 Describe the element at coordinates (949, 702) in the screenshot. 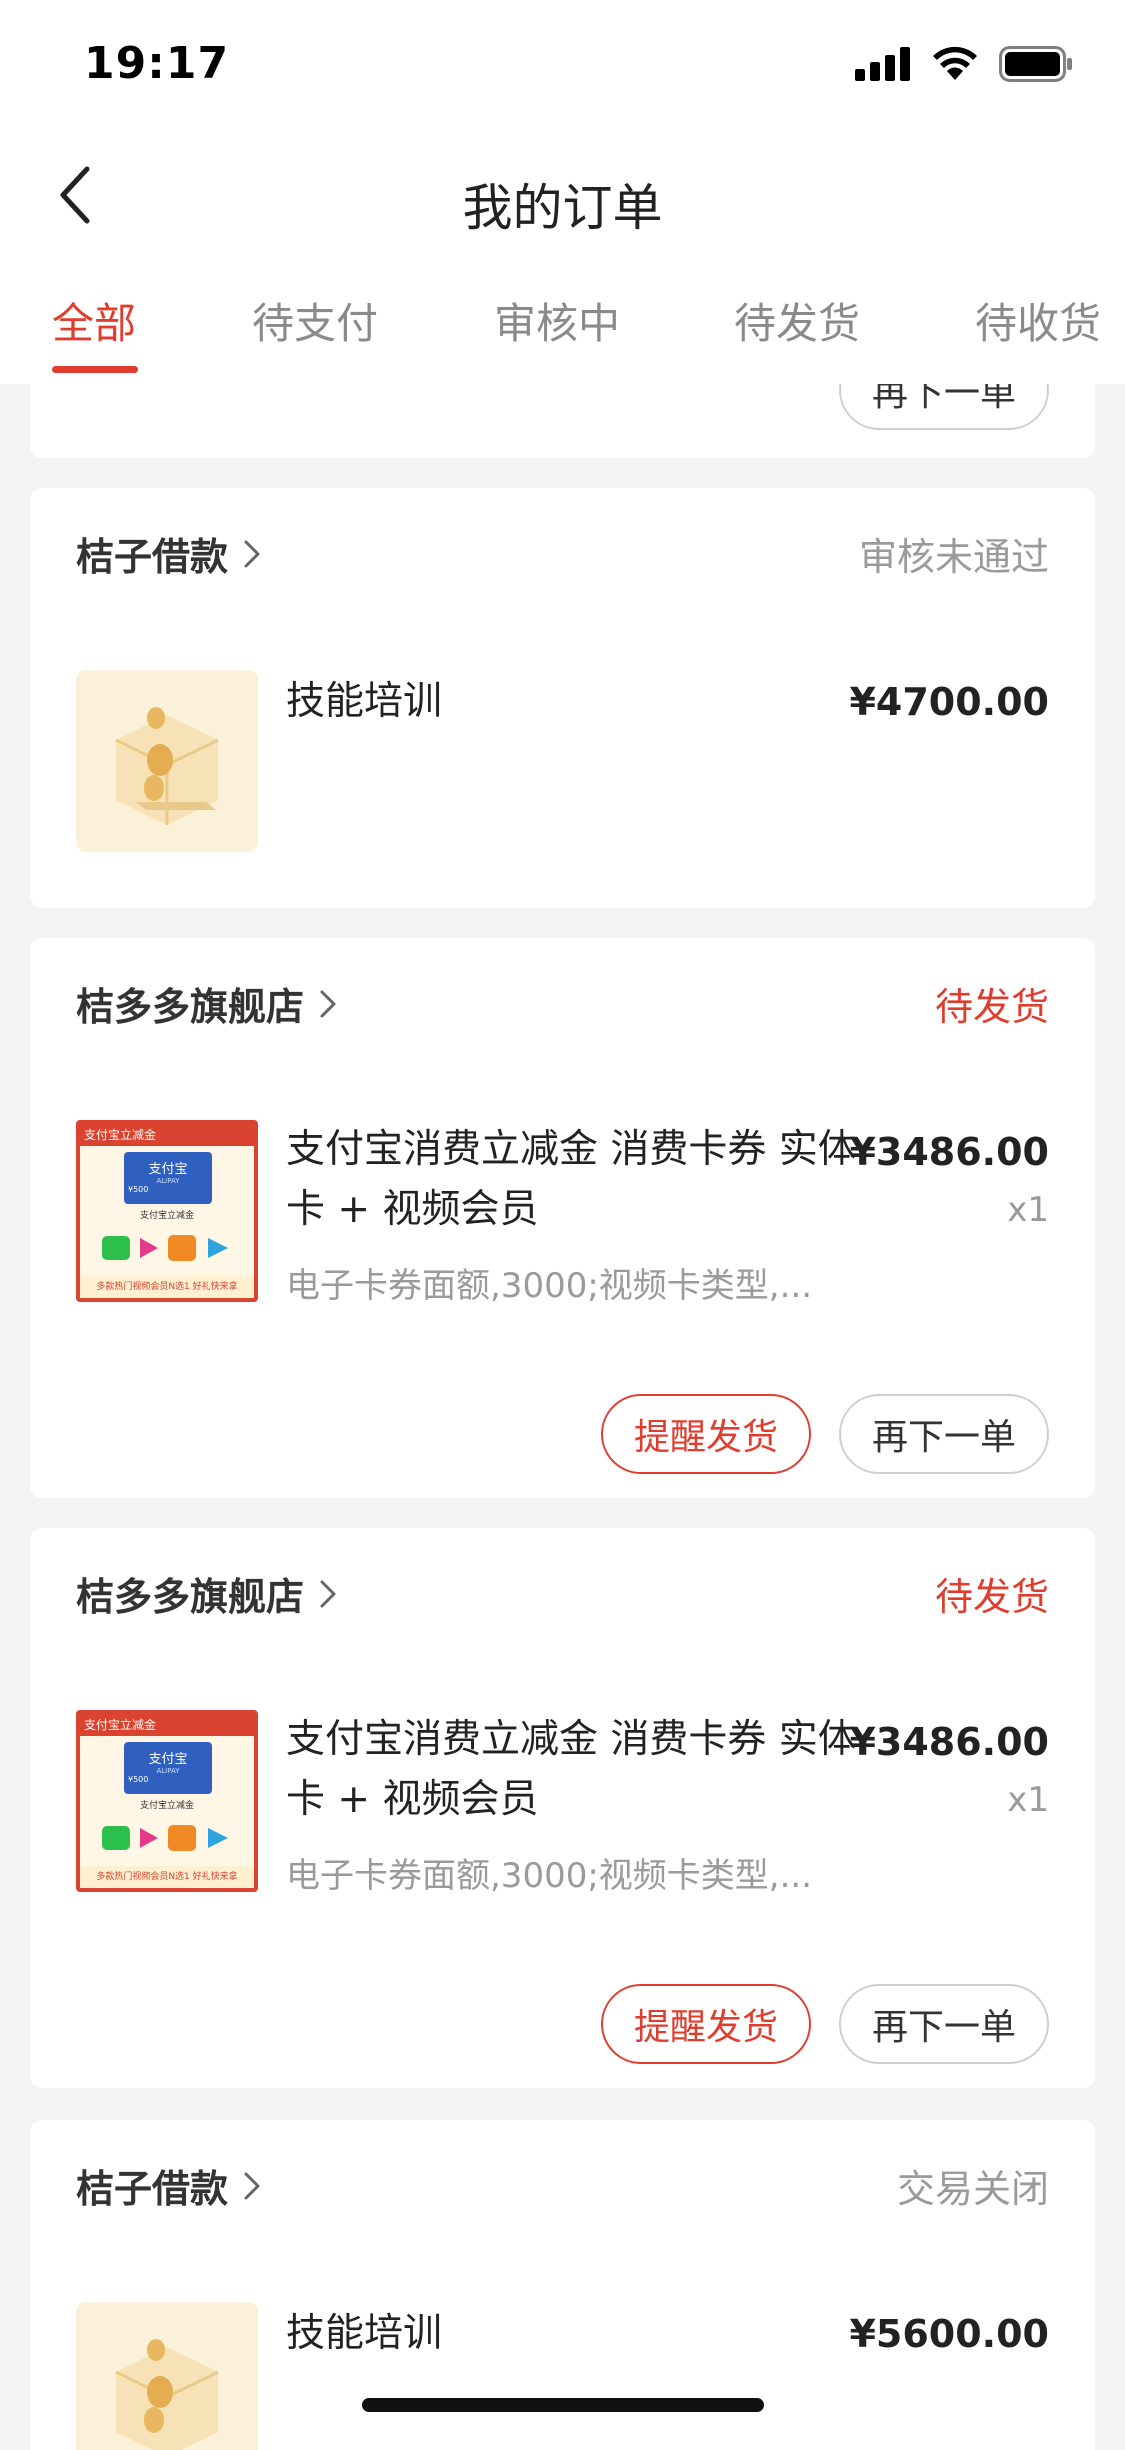

I see `product-price: ¥4700.00` at that location.